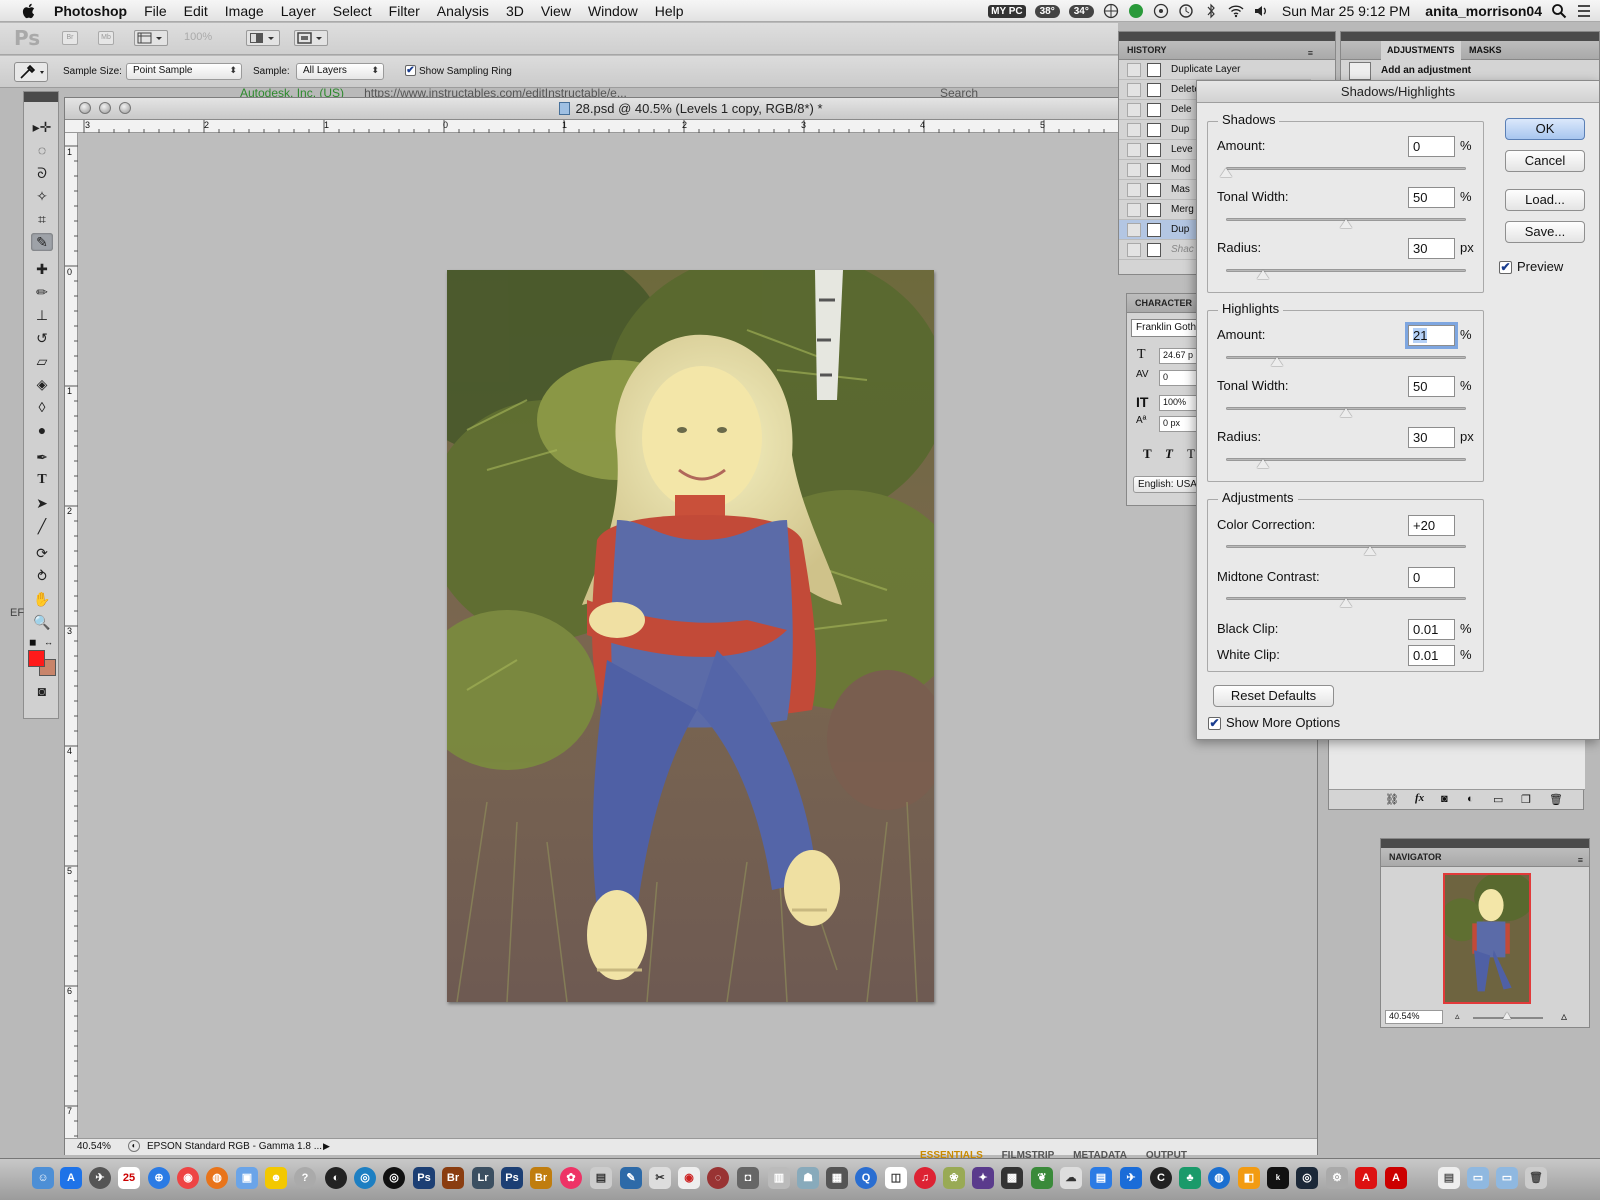 The width and height of the screenshot is (1600, 1200). Describe the element at coordinates (1470, 36) in the screenshot. I see `adjustments-panel-grip` at that location.